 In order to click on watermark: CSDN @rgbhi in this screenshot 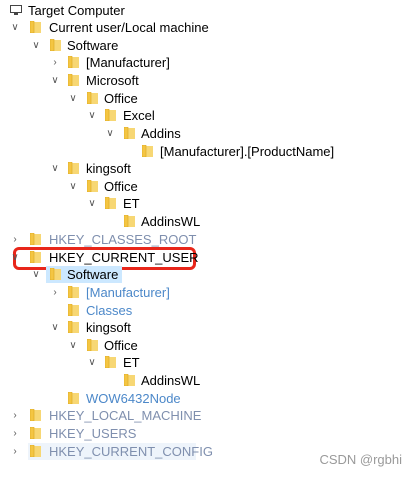, I will do `click(360, 459)`.